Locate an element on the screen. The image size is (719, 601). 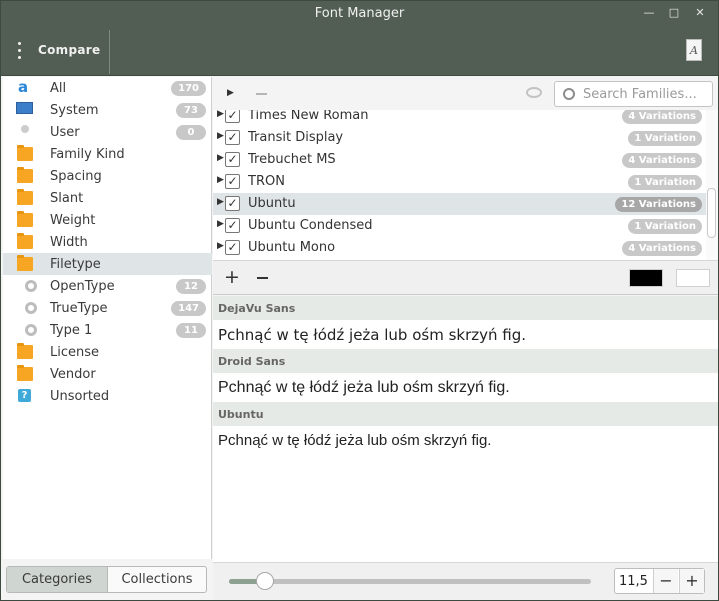
minimize-icon: — is located at coordinates (649, 13).